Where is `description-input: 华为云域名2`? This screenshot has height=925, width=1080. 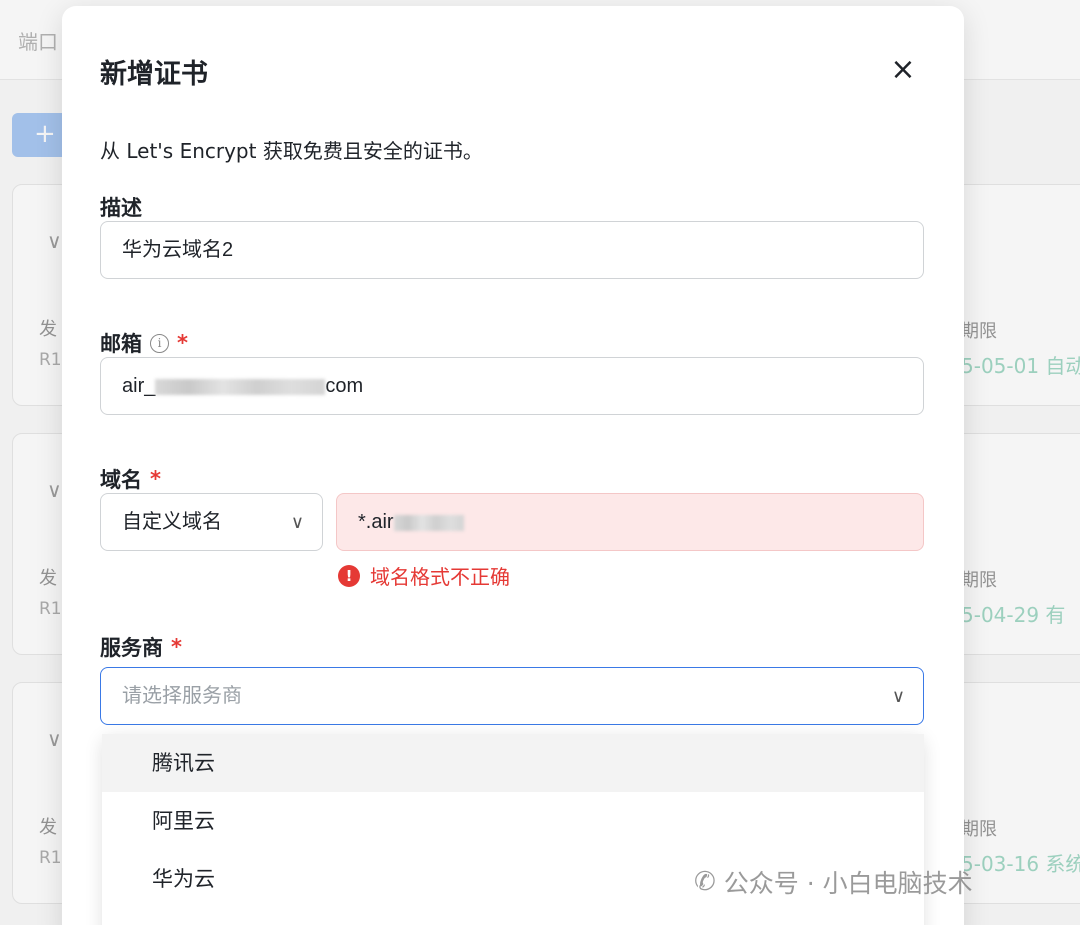
description-input: 华为云域名2 is located at coordinates (512, 250).